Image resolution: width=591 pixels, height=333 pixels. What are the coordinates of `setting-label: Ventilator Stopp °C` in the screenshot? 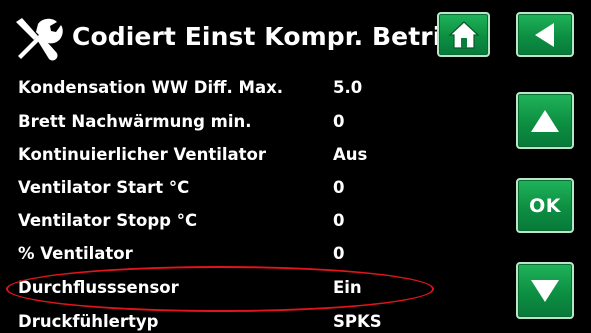 It's located at (108, 220).